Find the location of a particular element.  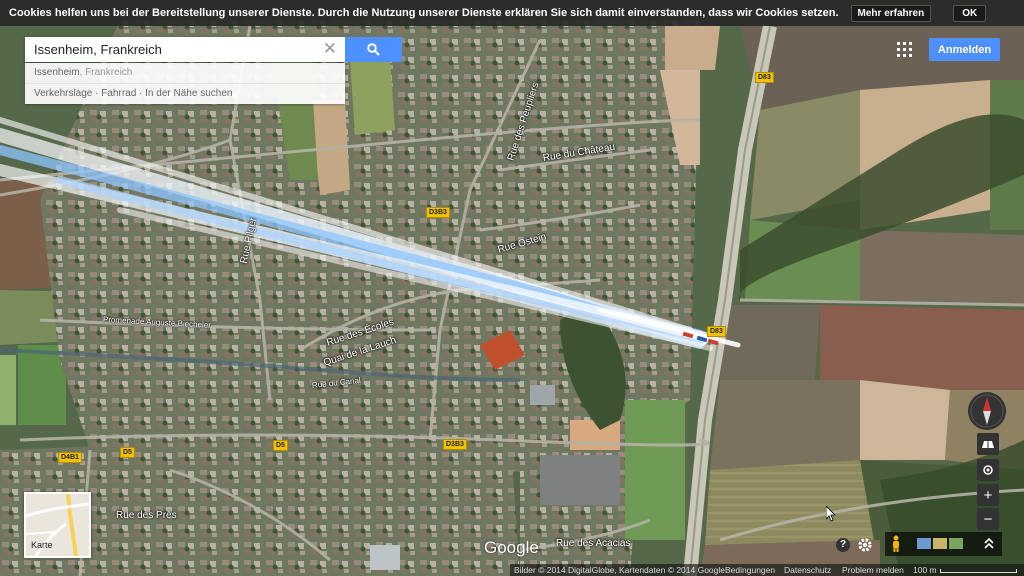

apps-grid-icon is located at coordinates (904, 49).